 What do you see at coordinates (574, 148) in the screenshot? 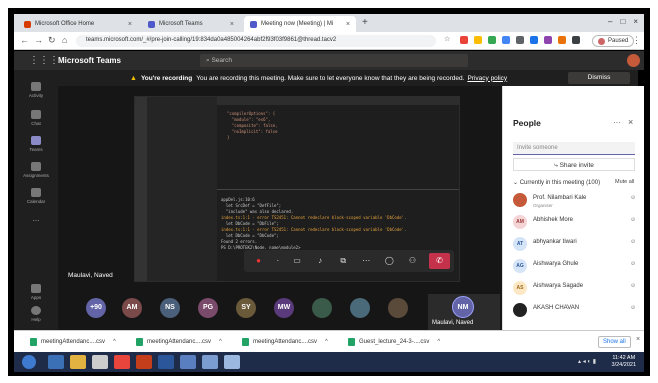
I see `invite-input: Invite someone` at bounding box center [574, 148].